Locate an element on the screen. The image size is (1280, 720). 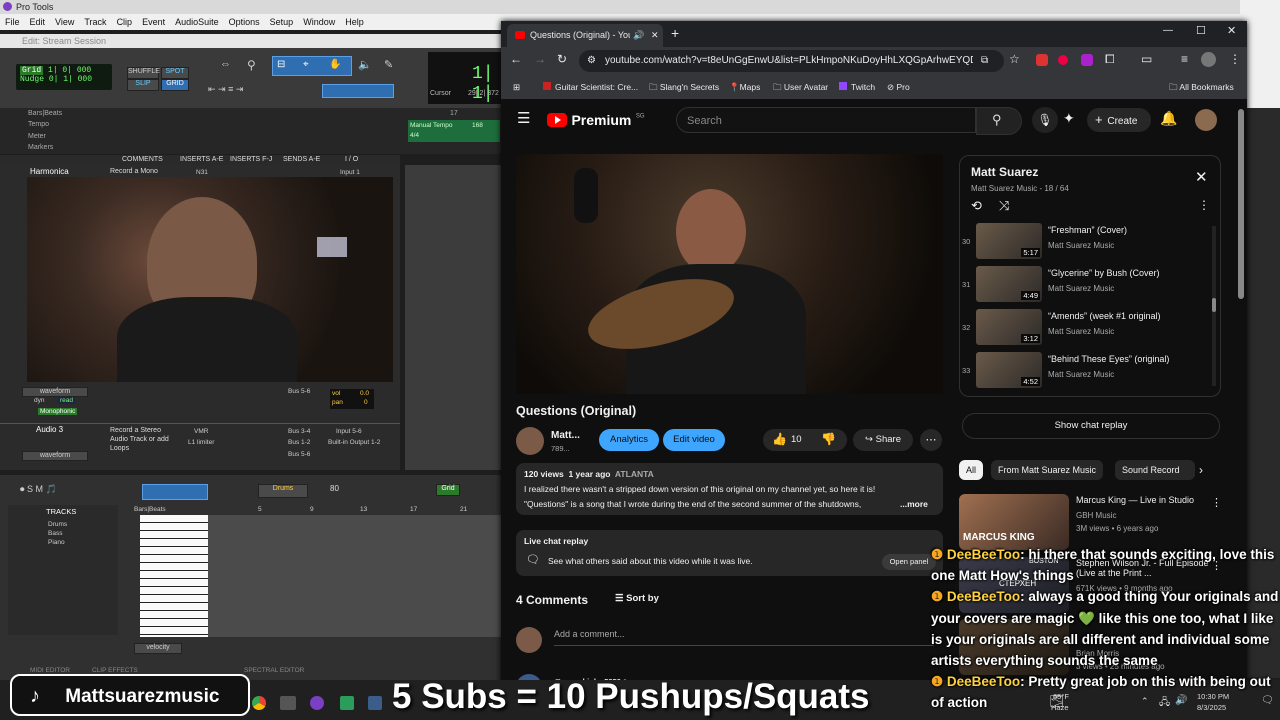
extension-purple-icon is located at coordinates (1087, 60).